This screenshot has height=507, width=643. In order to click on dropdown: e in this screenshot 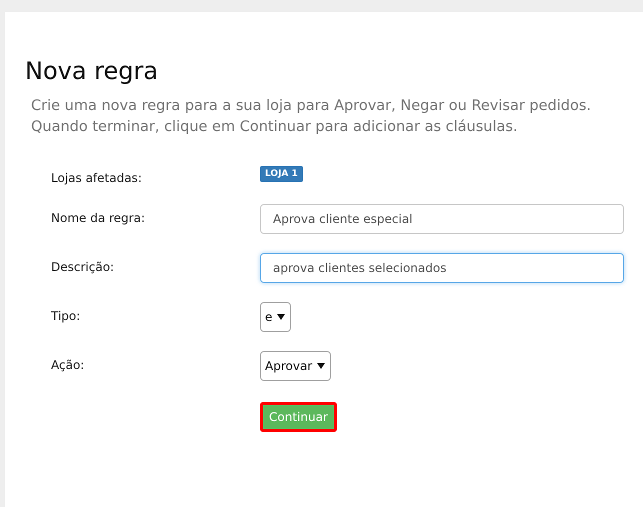, I will do `click(276, 317)`.